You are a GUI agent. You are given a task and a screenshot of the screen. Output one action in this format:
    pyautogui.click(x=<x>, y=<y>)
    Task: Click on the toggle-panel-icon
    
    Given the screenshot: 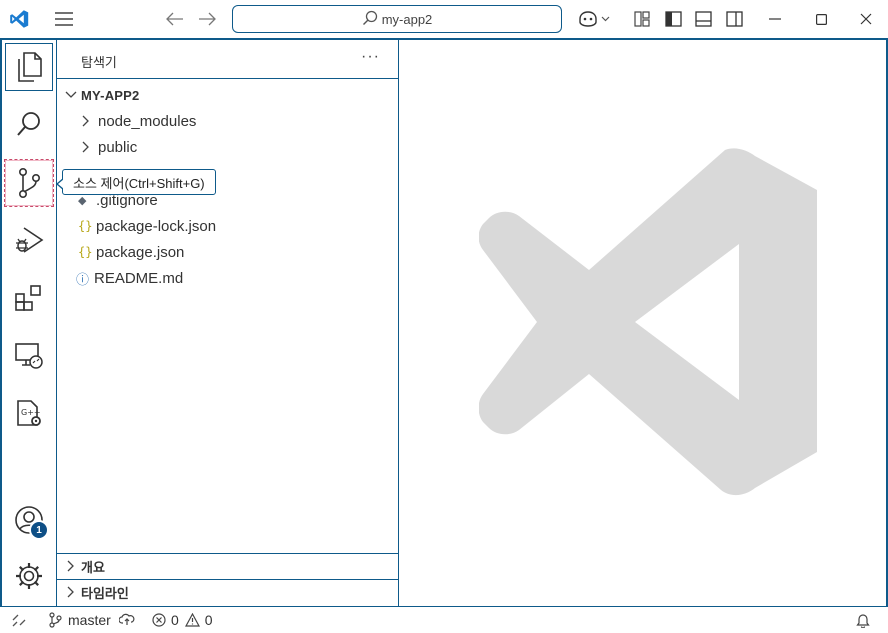 What is the action you would take?
    pyautogui.click(x=703, y=19)
    